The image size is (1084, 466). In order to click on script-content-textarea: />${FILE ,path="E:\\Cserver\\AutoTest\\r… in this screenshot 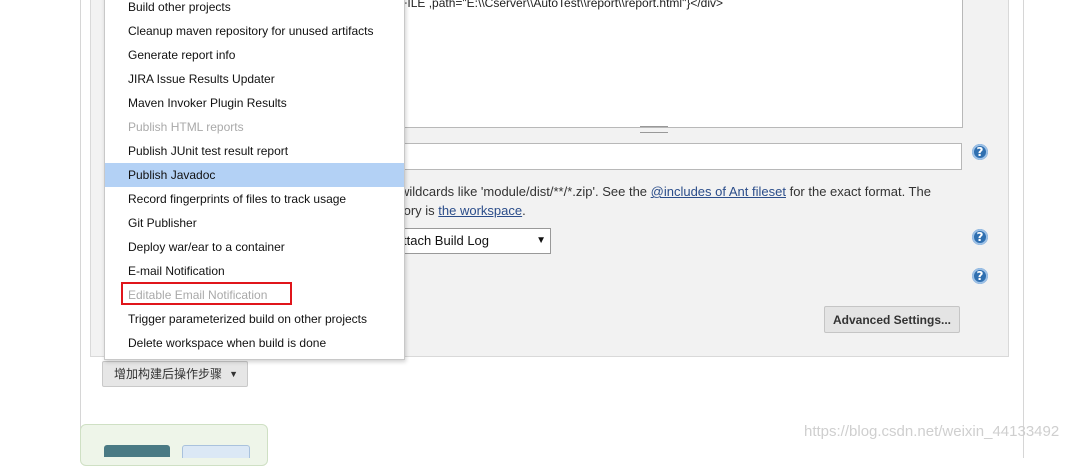, I will do `click(671, 64)`.